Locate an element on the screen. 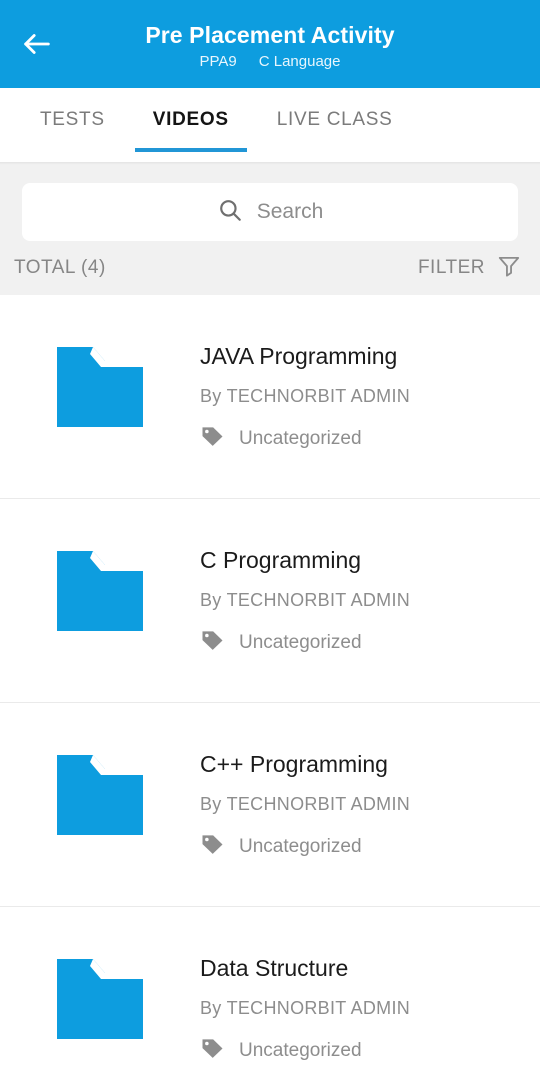 This screenshot has width=540, height=1069. tab-live-class: LIVE CLASS is located at coordinates (335, 120).